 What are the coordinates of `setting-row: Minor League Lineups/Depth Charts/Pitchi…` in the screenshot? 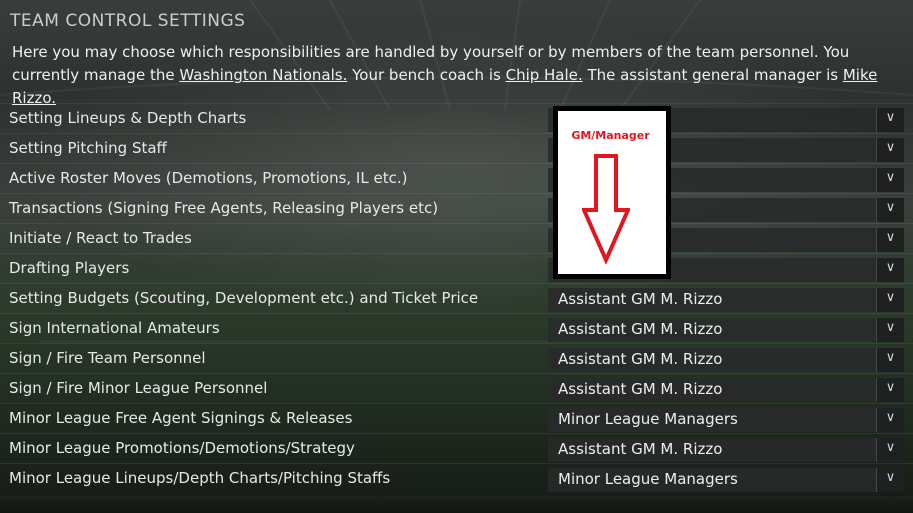 It's located at (456, 478).